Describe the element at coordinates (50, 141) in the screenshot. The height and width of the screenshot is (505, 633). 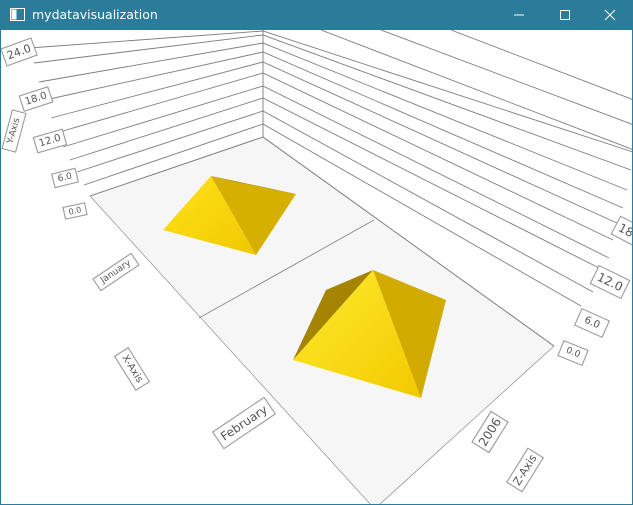
I see `y-tick-label: 12.0` at that location.